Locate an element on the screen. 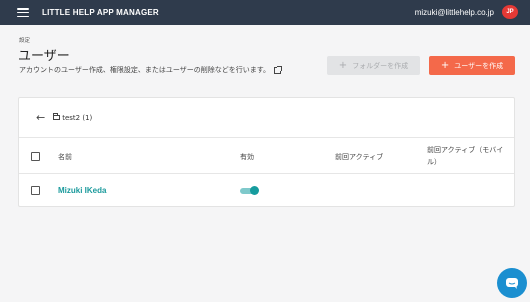 The height and width of the screenshot is (302, 530). chat-button is located at coordinates (512, 283).